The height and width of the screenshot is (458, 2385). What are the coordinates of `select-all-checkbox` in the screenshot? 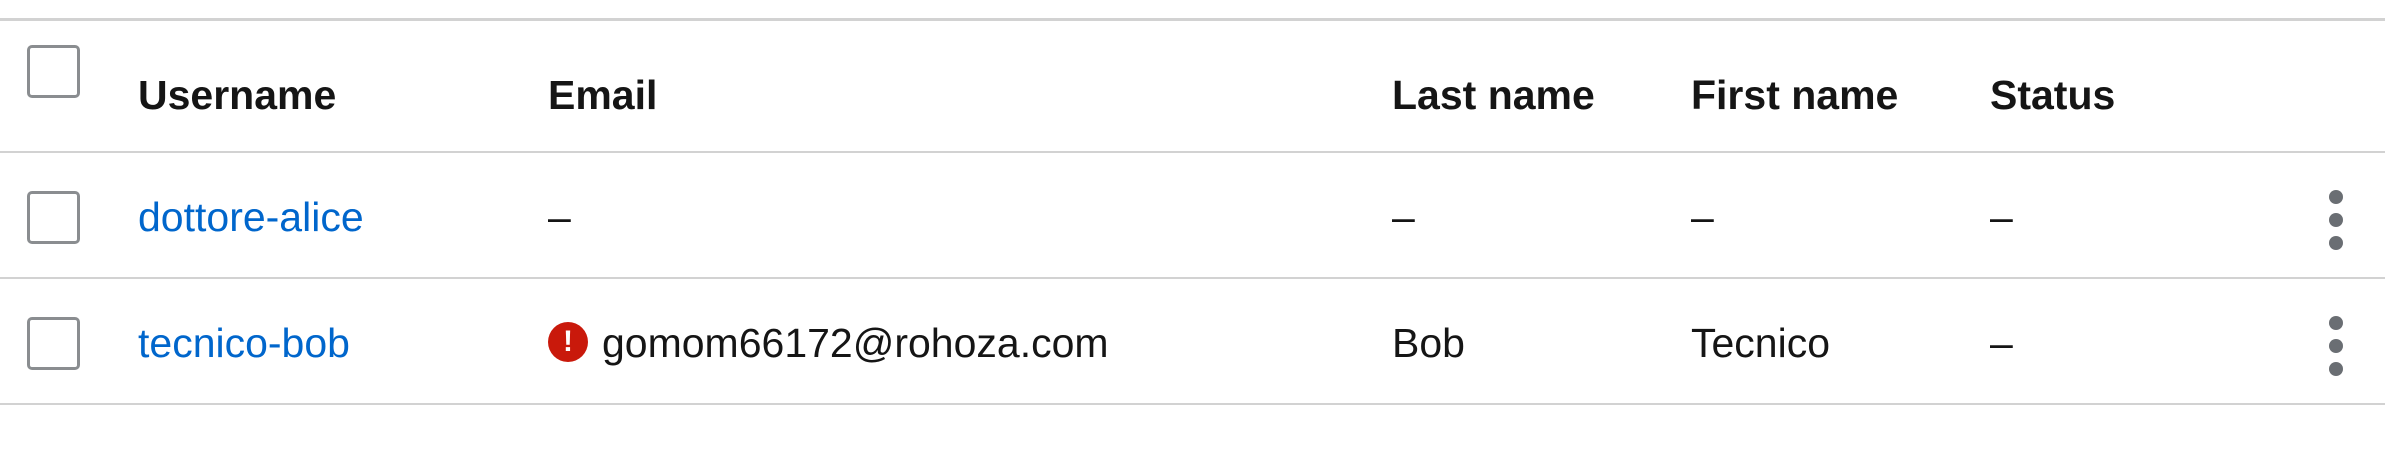 It's located at (53, 71).